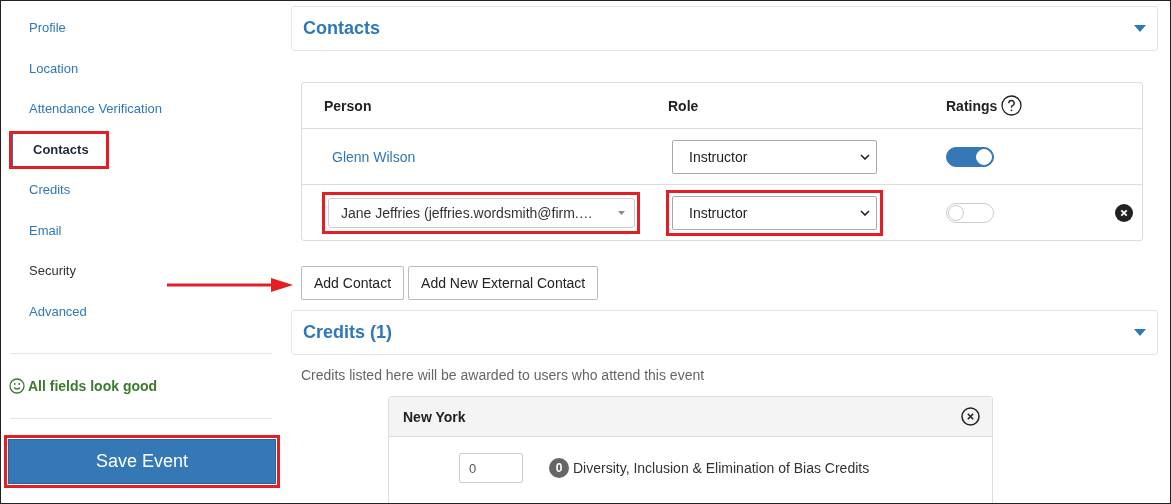 The width and height of the screenshot is (1171, 504). I want to click on remove-icon, so click(1124, 212).